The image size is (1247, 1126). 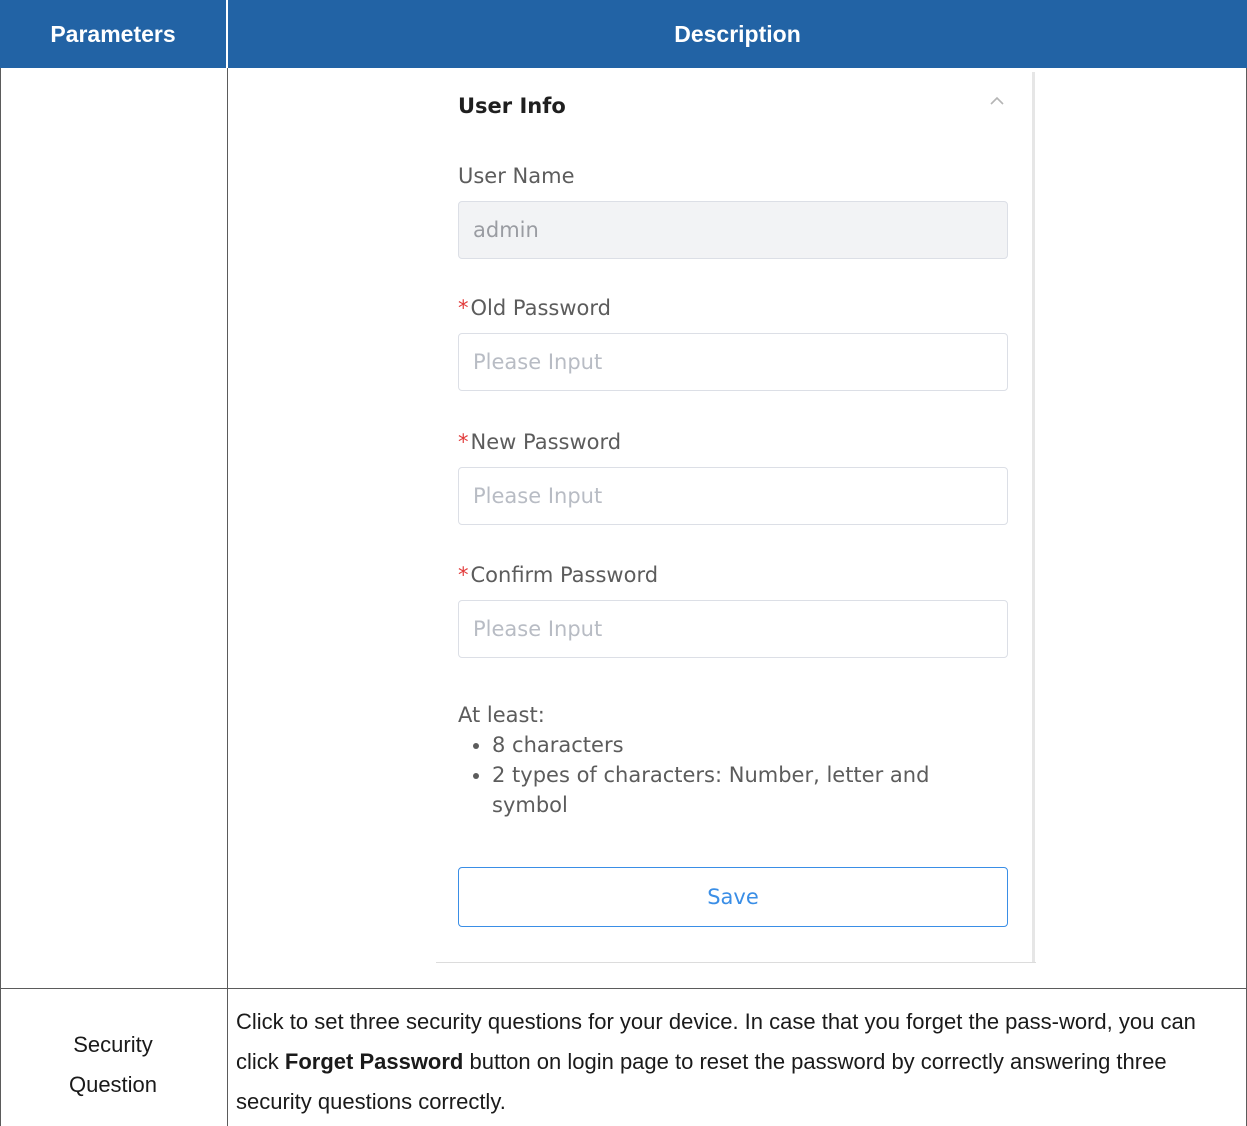 I want to click on user-name-field: admin, so click(x=733, y=230).